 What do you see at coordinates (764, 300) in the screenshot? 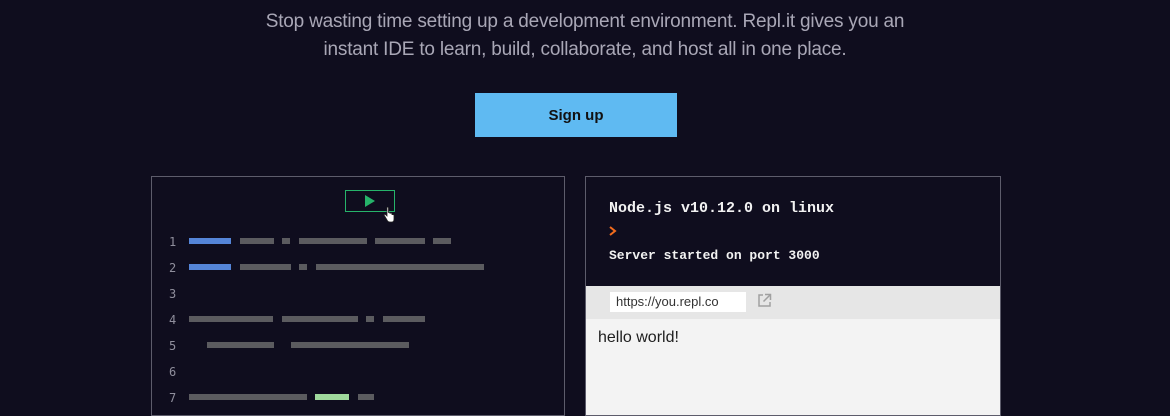
I see `external-link-icon` at bounding box center [764, 300].